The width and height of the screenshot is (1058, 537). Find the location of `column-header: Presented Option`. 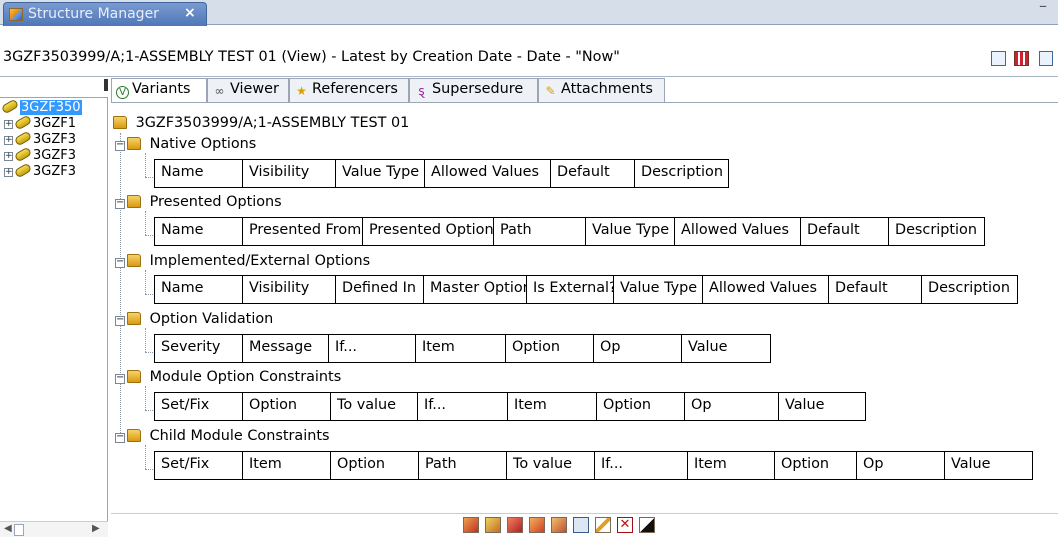

column-header: Presented Option is located at coordinates (428, 231).